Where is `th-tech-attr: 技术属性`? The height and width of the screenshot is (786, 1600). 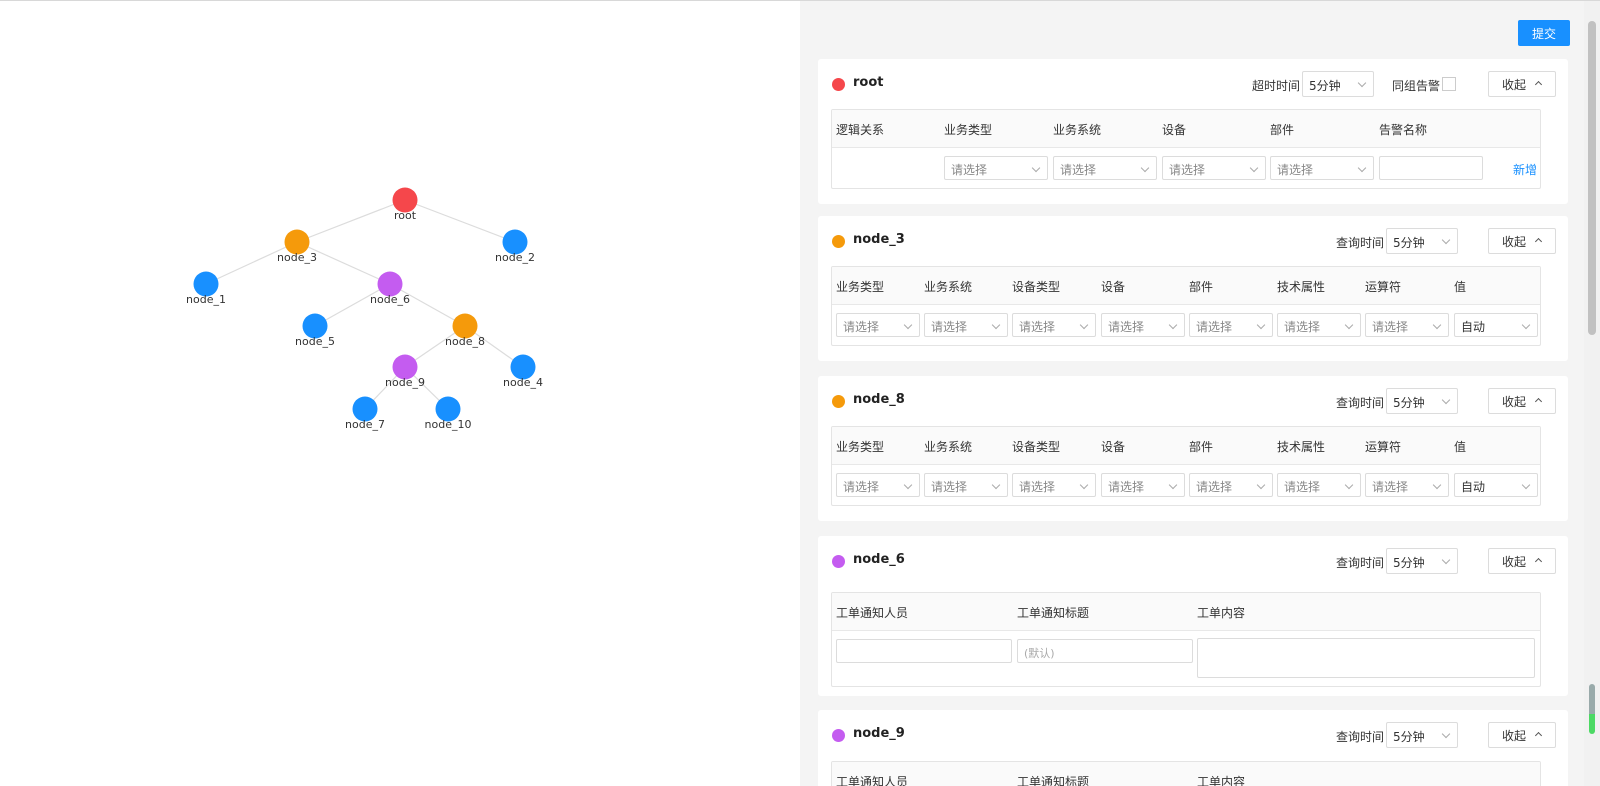 th-tech-attr: 技术属性 is located at coordinates (1301, 287).